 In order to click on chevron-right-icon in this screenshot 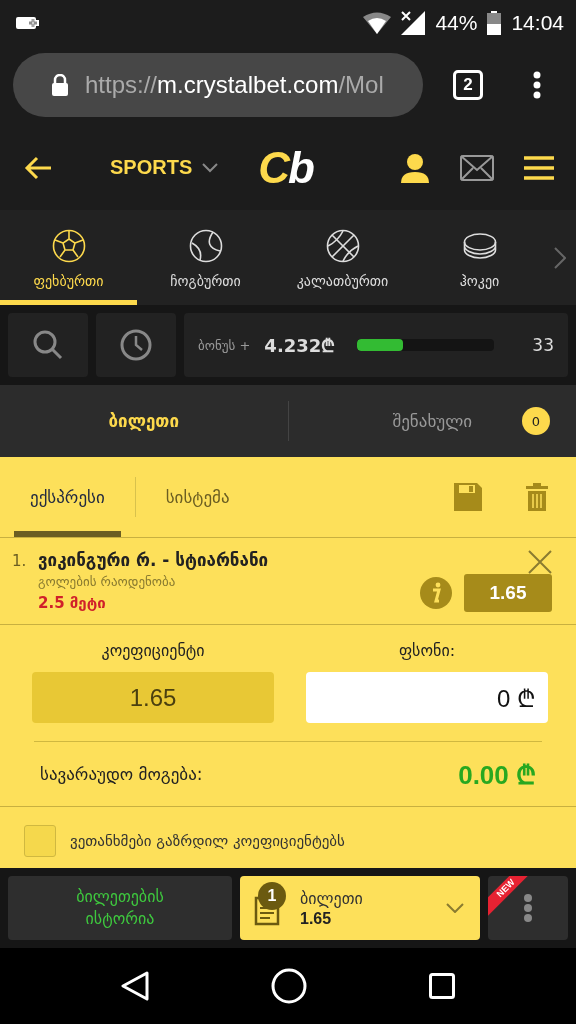, I will do `click(560, 257)`.